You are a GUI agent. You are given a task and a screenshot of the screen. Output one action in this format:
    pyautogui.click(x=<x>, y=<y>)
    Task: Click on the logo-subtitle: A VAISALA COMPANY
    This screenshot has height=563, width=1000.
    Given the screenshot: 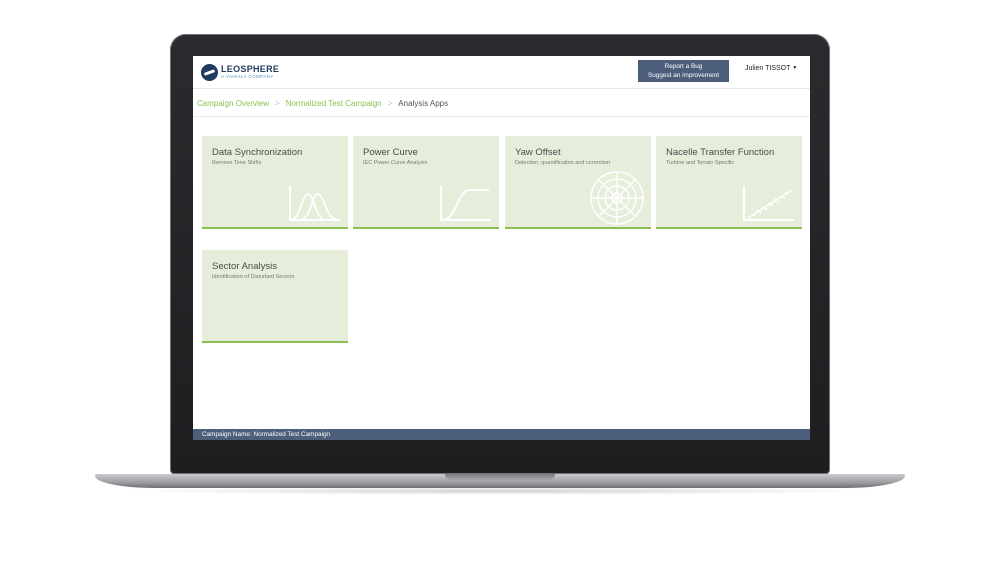 What is the action you would take?
    pyautogui.click(x=247, y=77)
    